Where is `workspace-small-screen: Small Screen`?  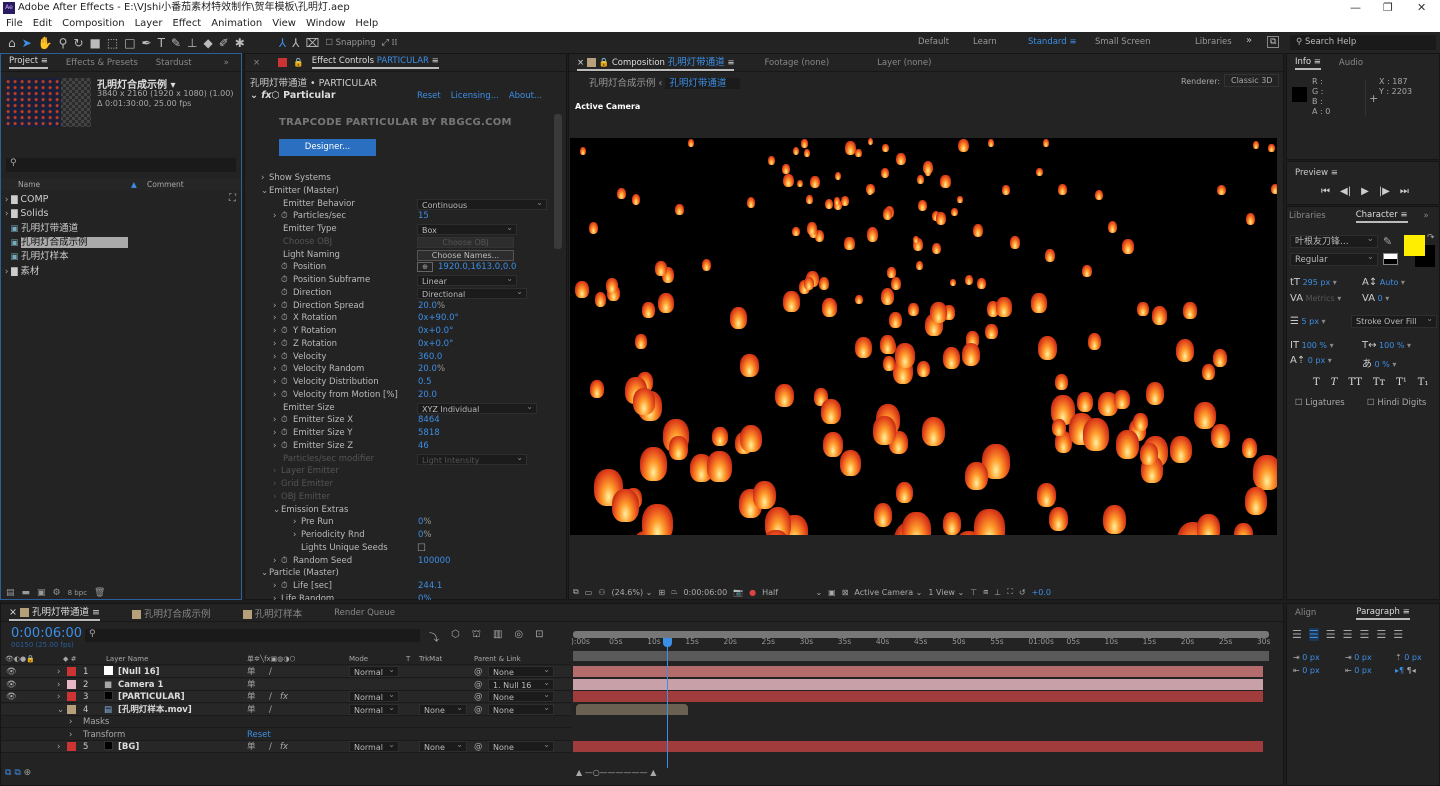 workspace-small-screen: Small Screen is located at coordinates (1145, 42).